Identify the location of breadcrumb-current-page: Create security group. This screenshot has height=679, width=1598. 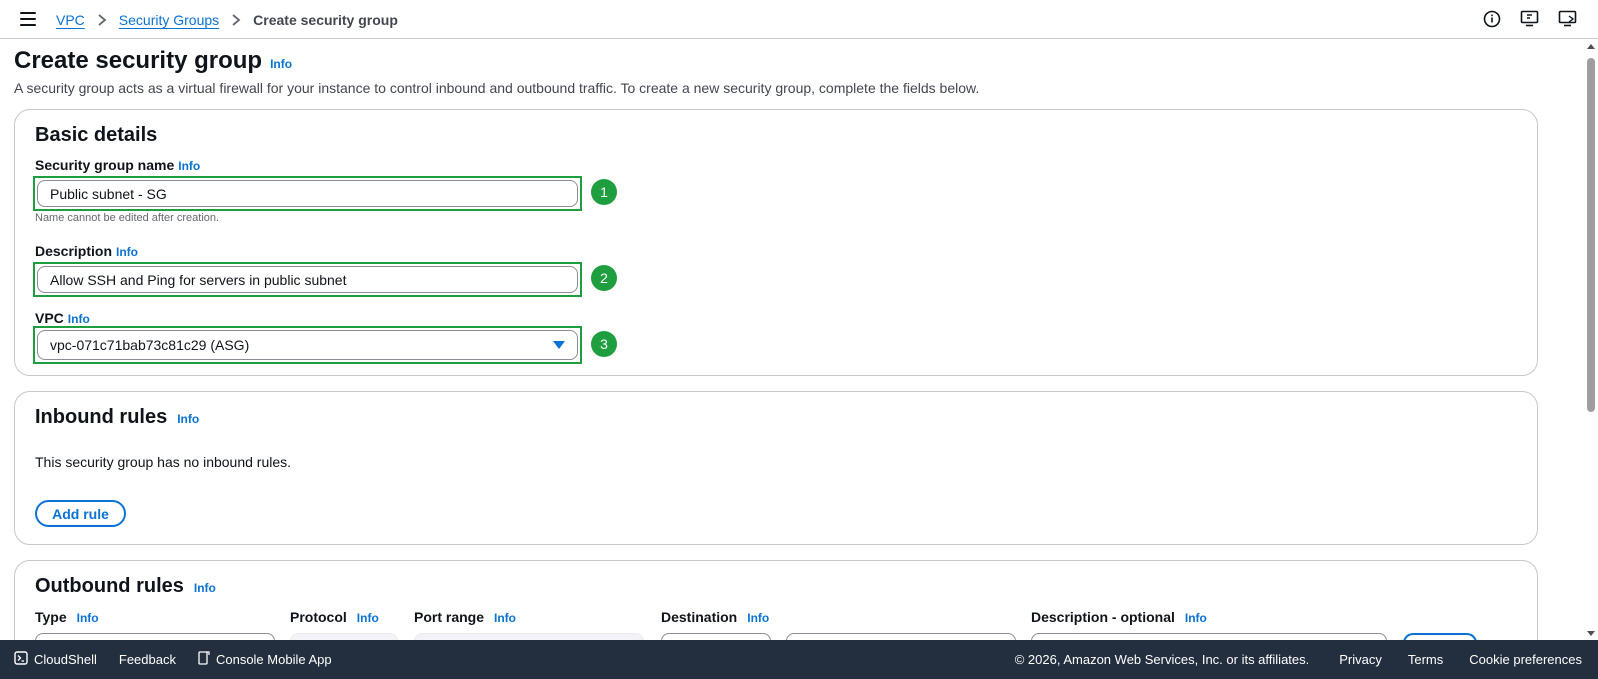
(325, 20).